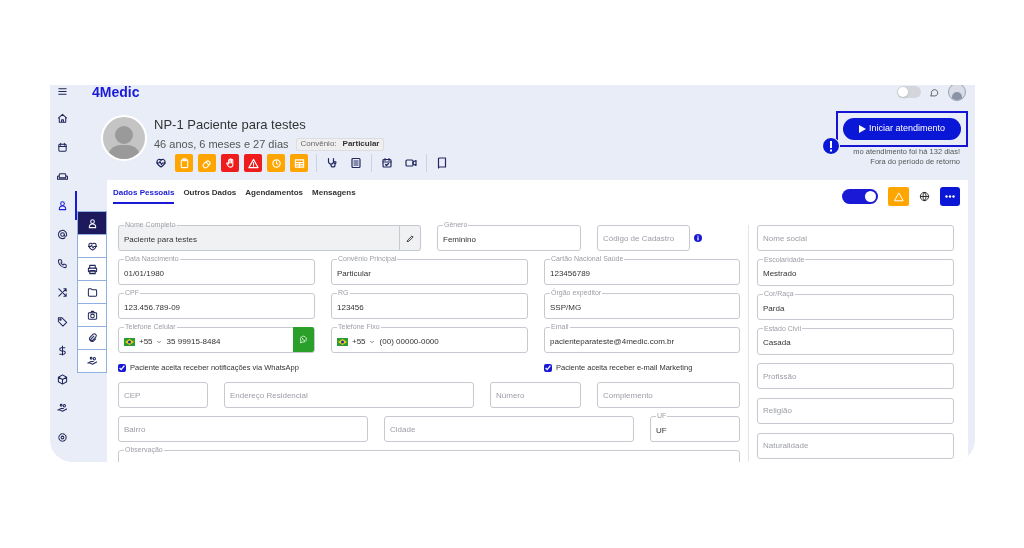 The width and height of the screenshot is (1024, 548). Describe the element at coordinates (221, 144) in the screenshot. I see `patient-age: 46 anos, 6 meses e 27 dias` at that location.